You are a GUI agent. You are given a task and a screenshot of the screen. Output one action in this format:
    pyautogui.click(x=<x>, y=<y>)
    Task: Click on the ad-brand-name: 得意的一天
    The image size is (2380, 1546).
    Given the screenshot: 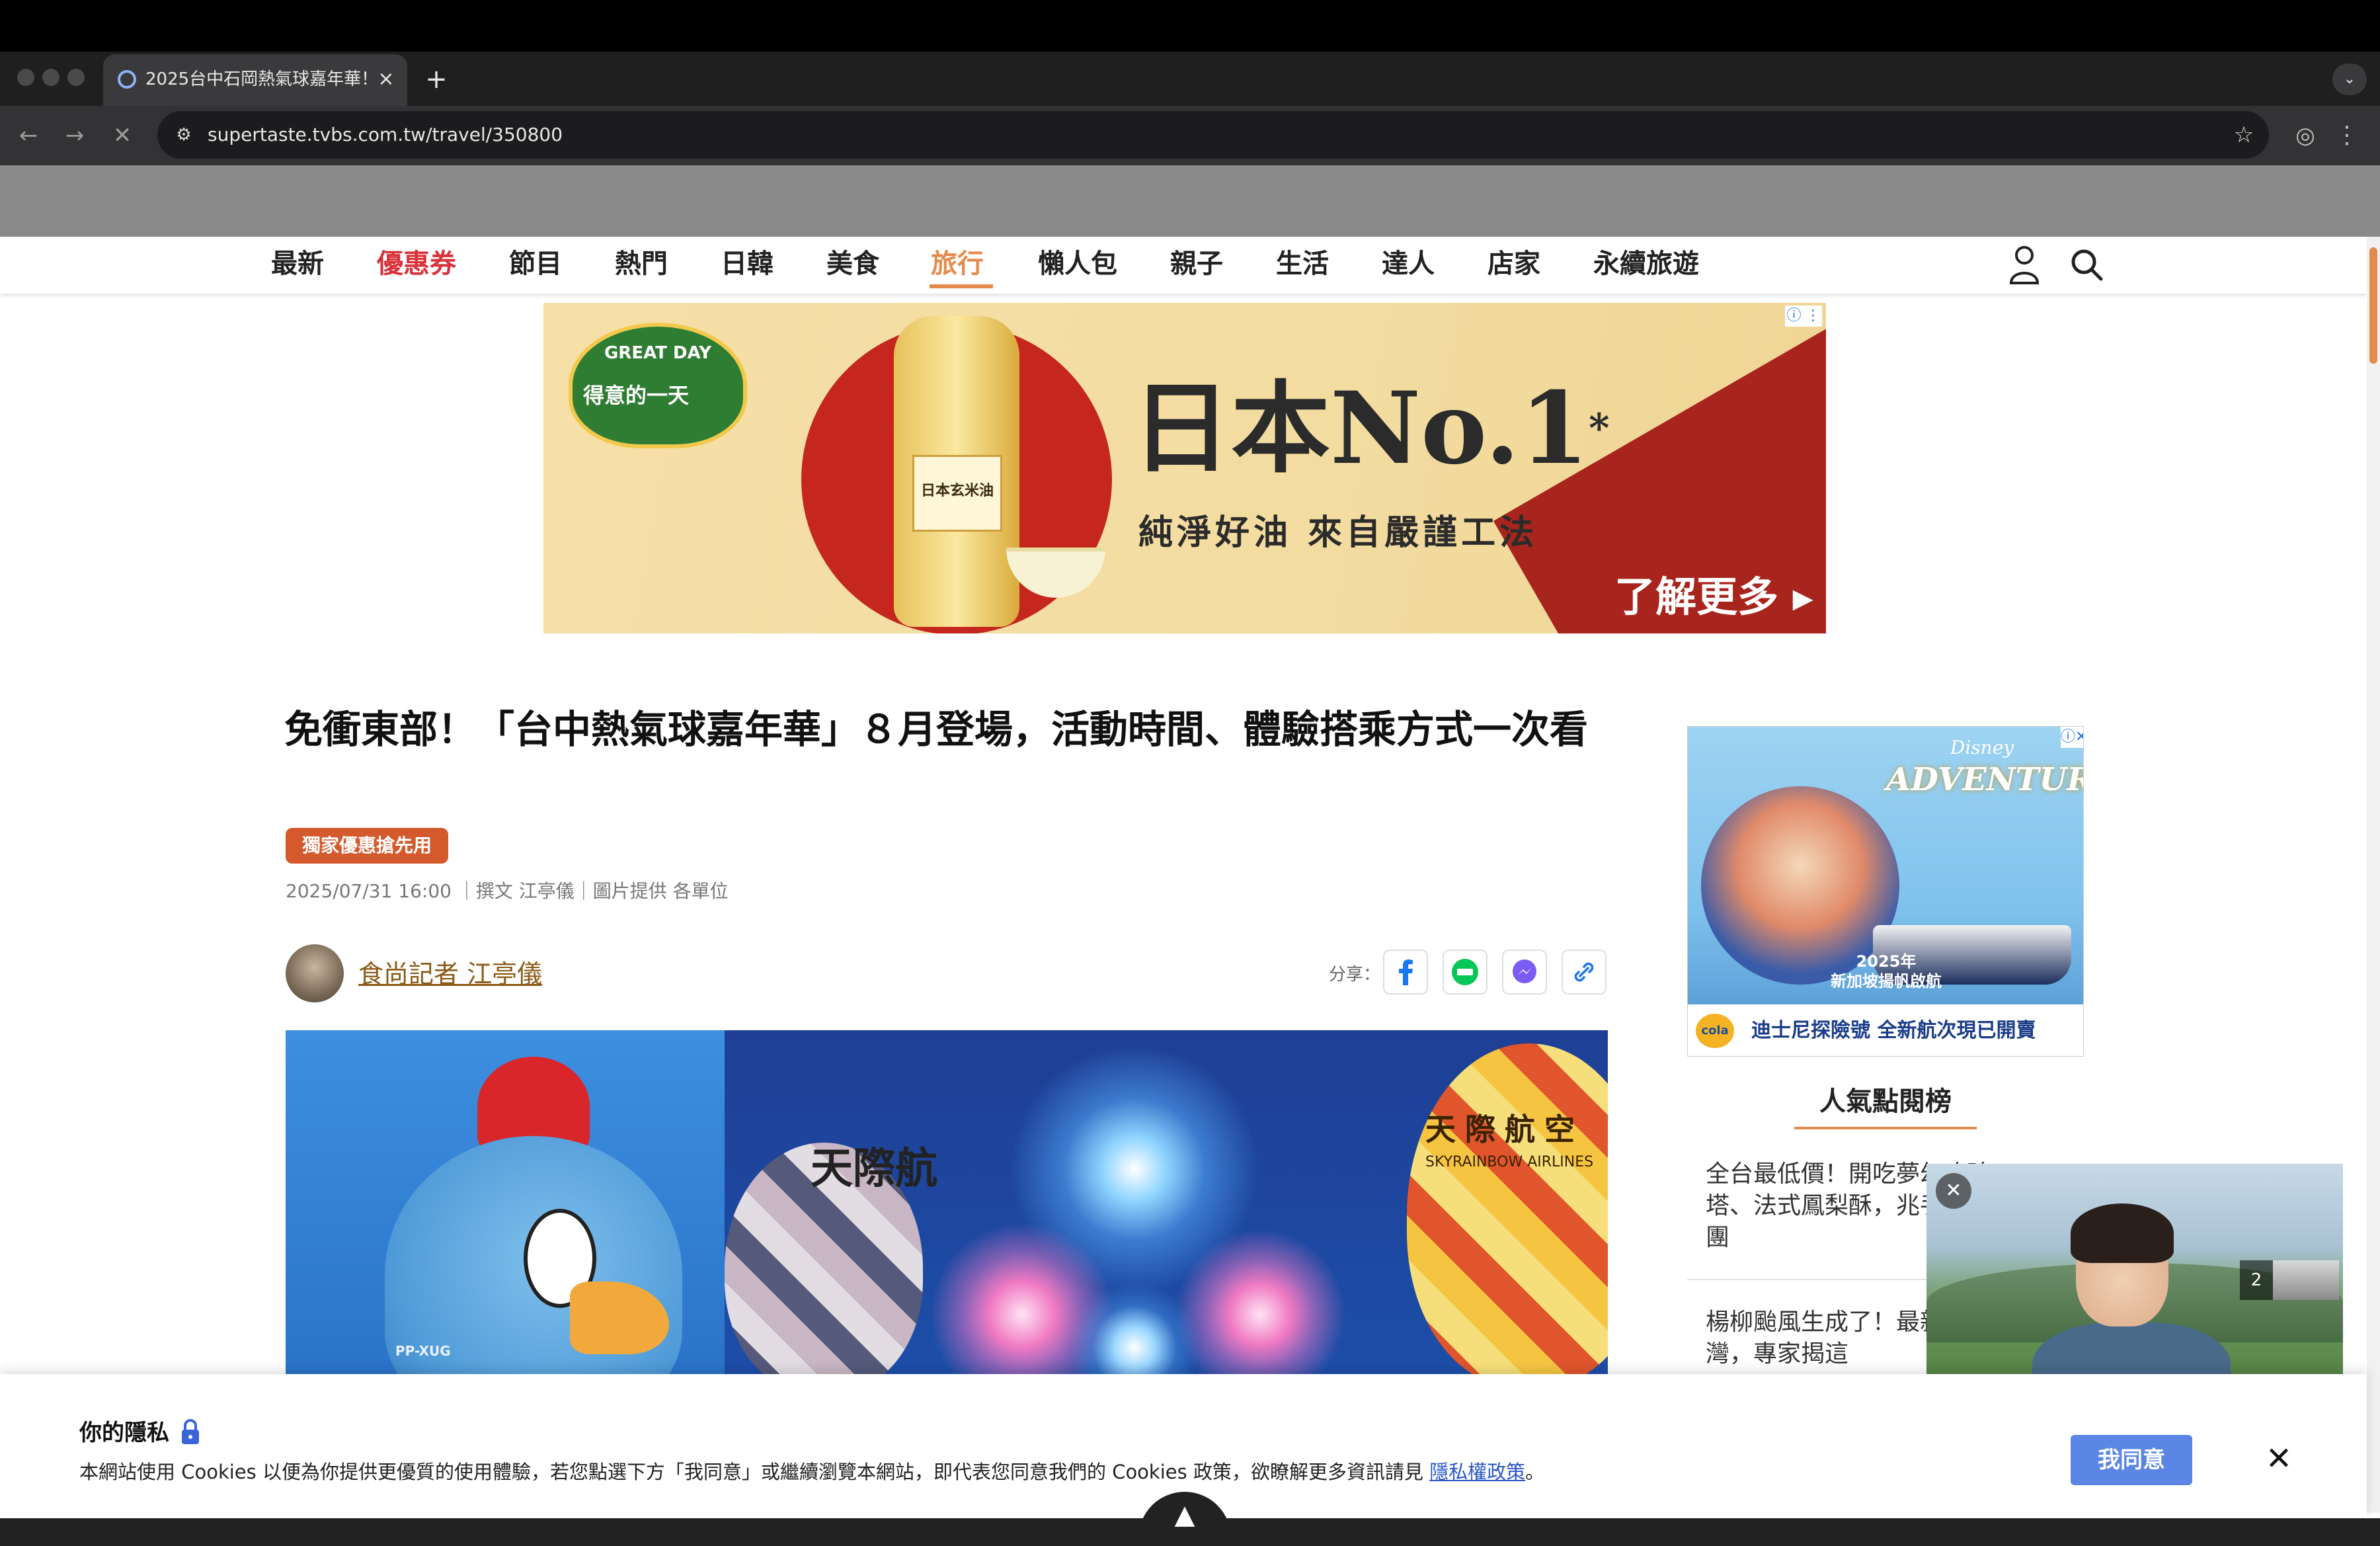 What is the action you would take?
    pyautogui.click(x=635, y=395)
    